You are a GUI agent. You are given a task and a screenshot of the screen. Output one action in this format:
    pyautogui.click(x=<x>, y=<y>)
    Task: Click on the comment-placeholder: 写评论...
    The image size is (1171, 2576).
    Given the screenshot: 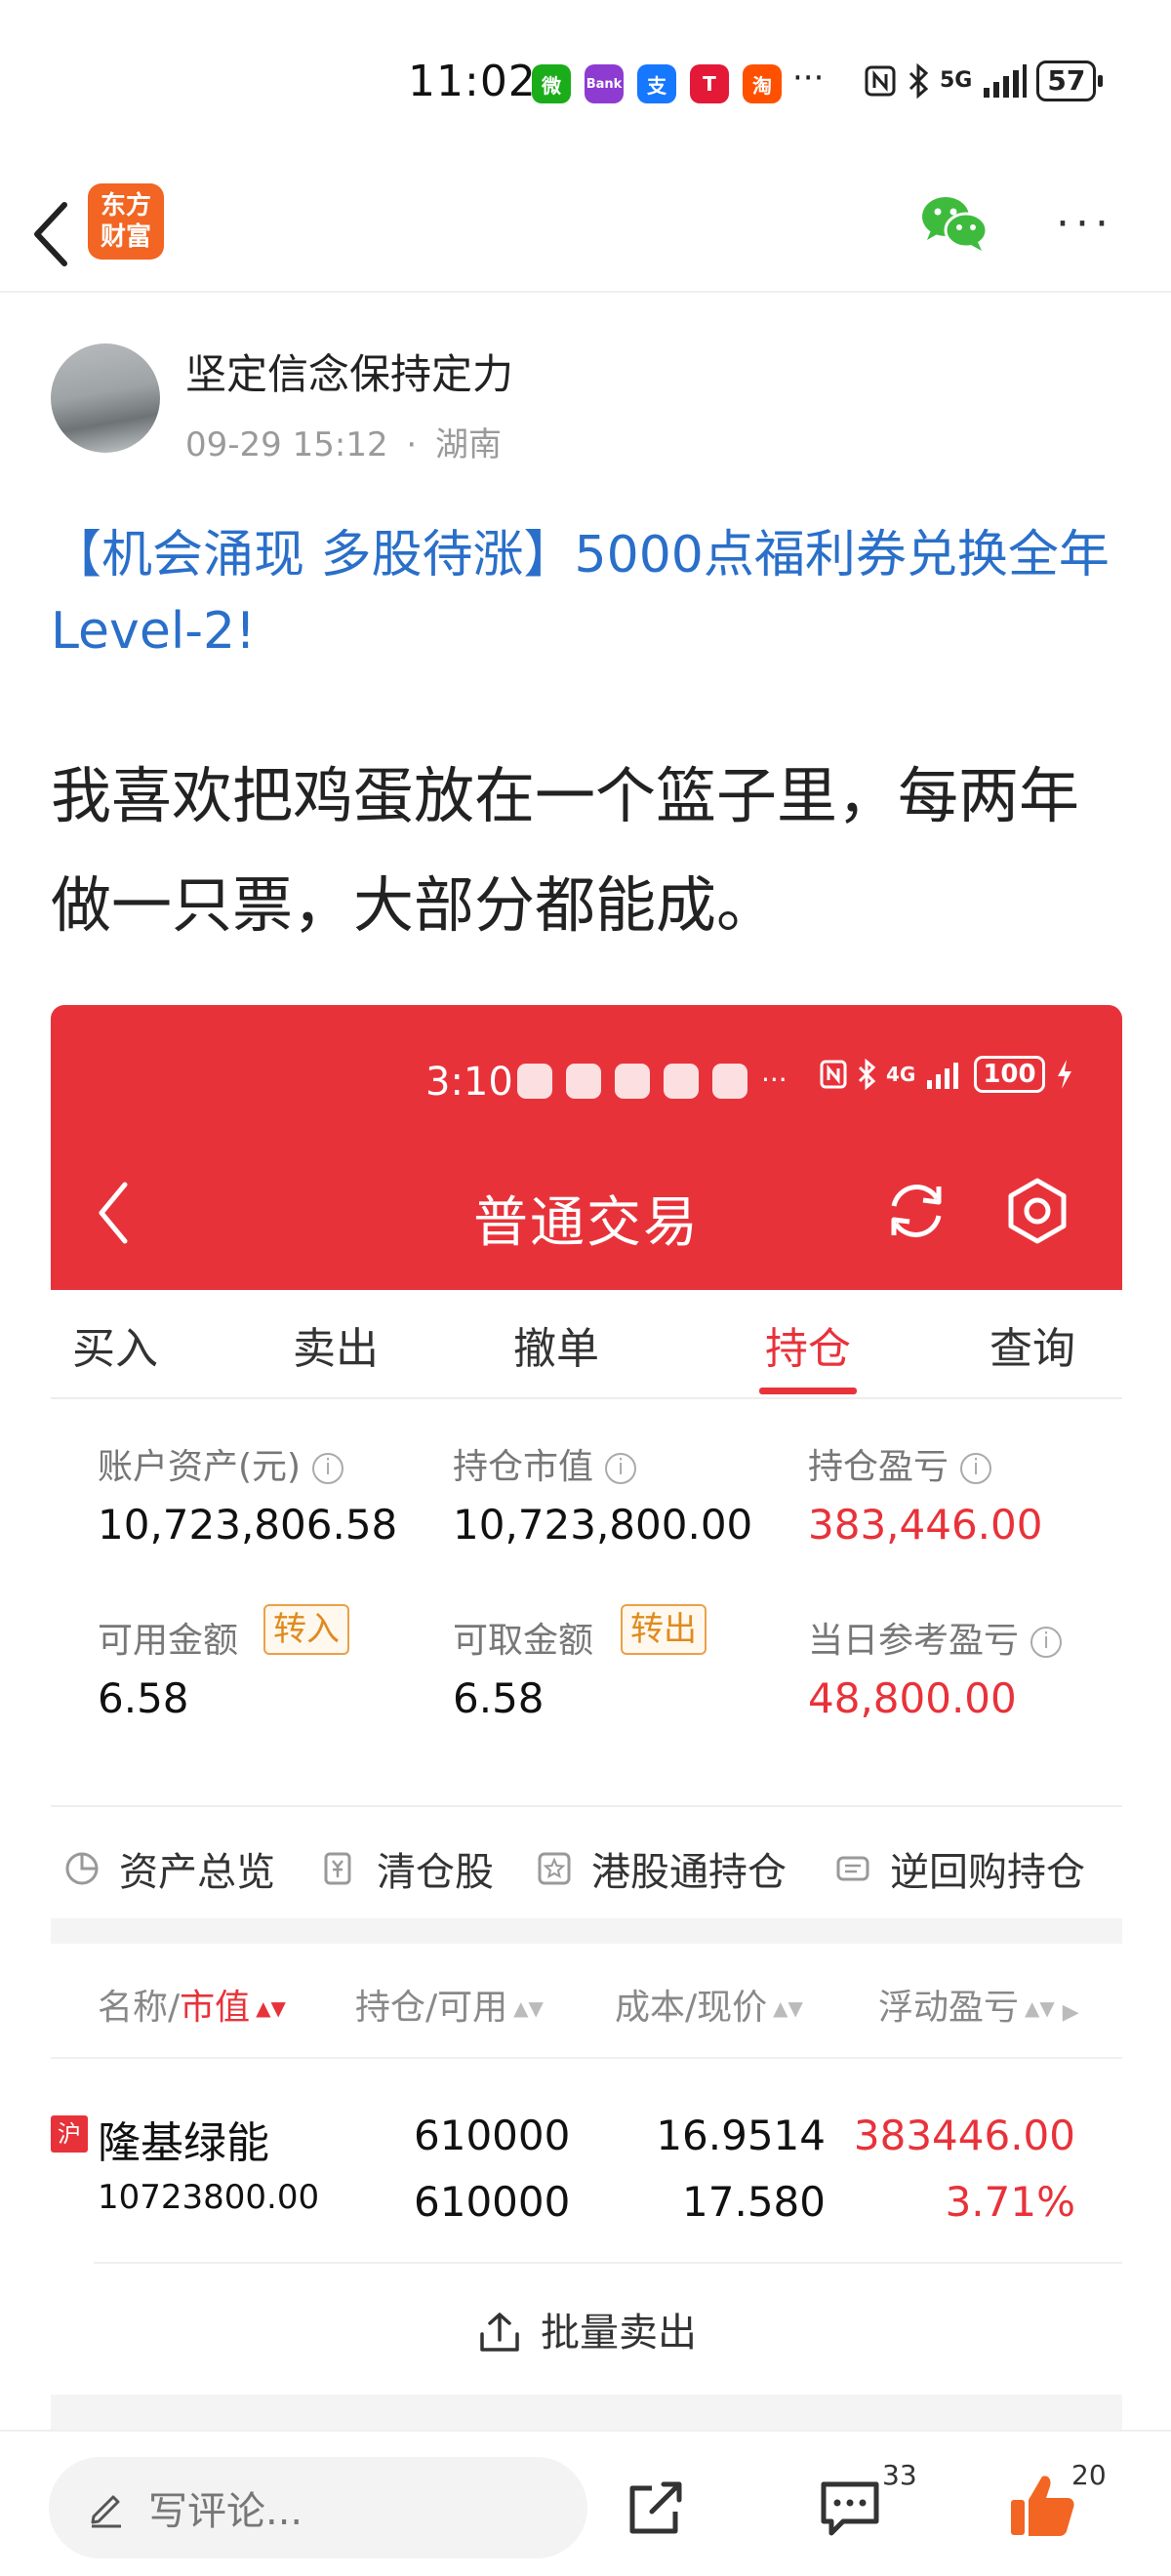 What is the action you would take?
    pyautogui.click(x=225, y=2511)
    